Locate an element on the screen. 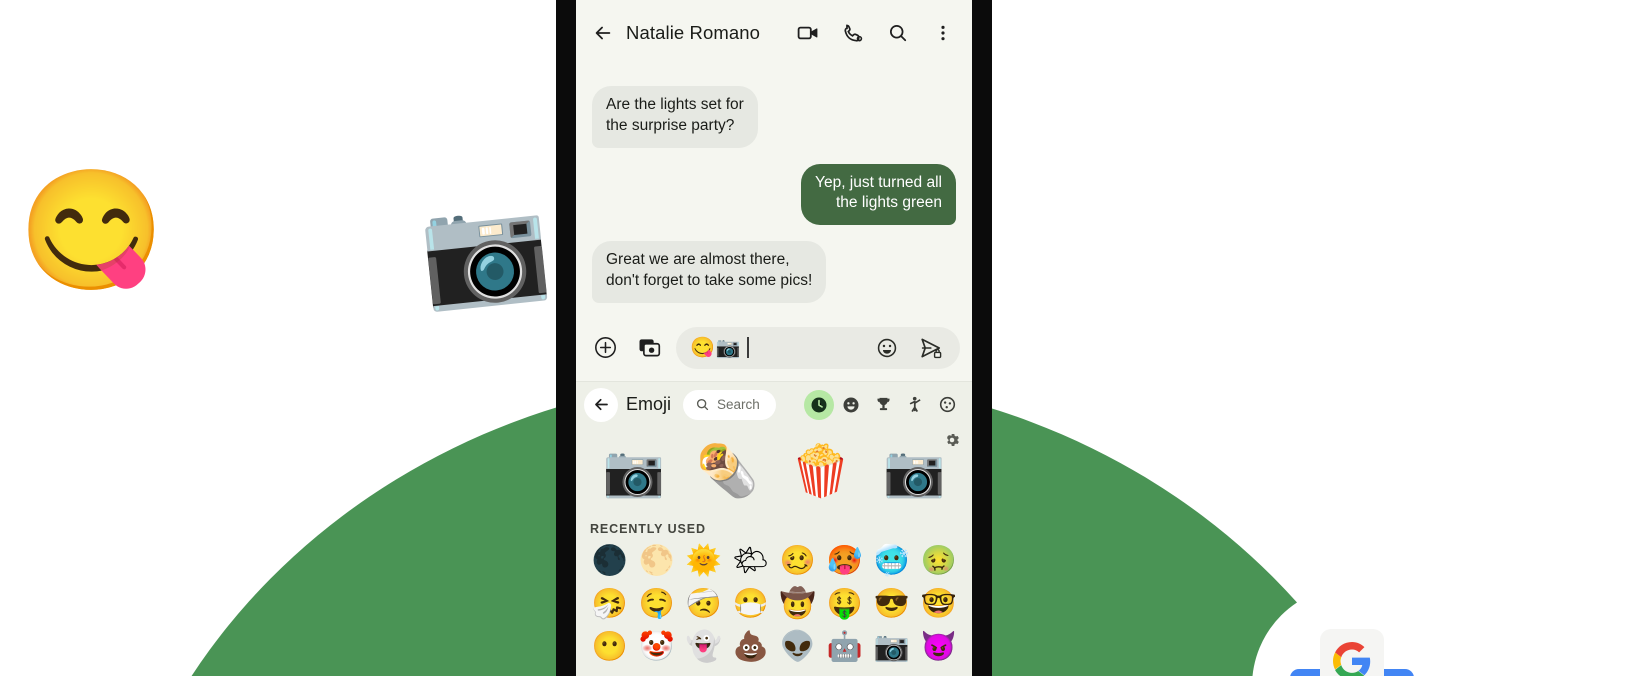  emoji-cell: 😎 is located at coordinates (891, 605).